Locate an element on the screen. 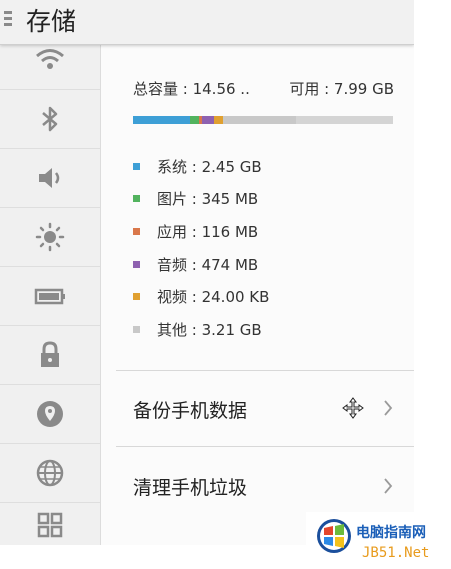 The width and height of the screenshot is (451, 569). apps-icon is located at coordinates (50, 525).